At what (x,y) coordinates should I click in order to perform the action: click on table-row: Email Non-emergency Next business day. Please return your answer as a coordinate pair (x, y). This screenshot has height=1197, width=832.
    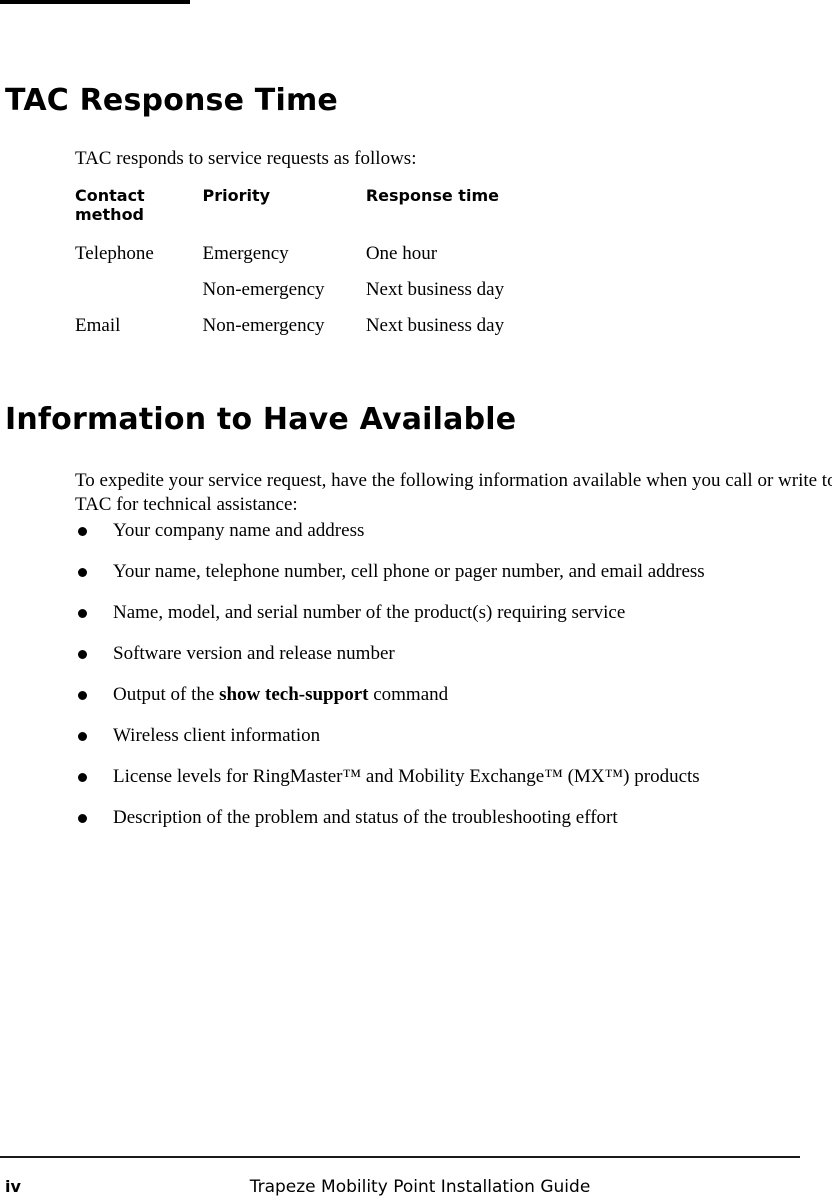
    Looking at the image, I should click on (325, 326).